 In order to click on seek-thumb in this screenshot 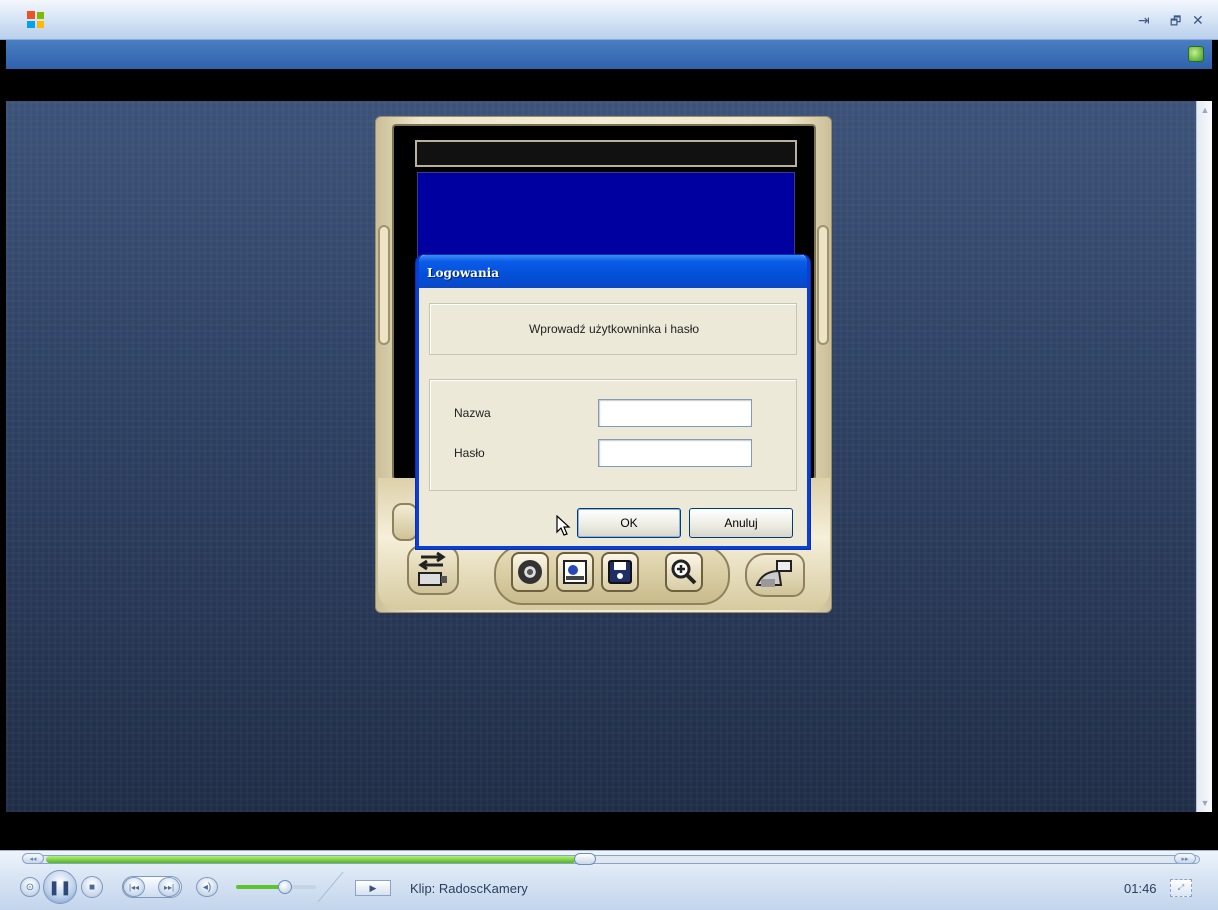, I will do `click(585, 859)`.